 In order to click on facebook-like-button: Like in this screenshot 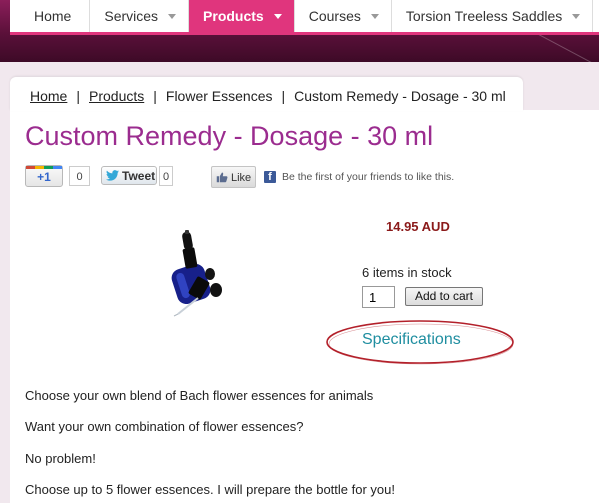, I will do `click(233, 177)`.